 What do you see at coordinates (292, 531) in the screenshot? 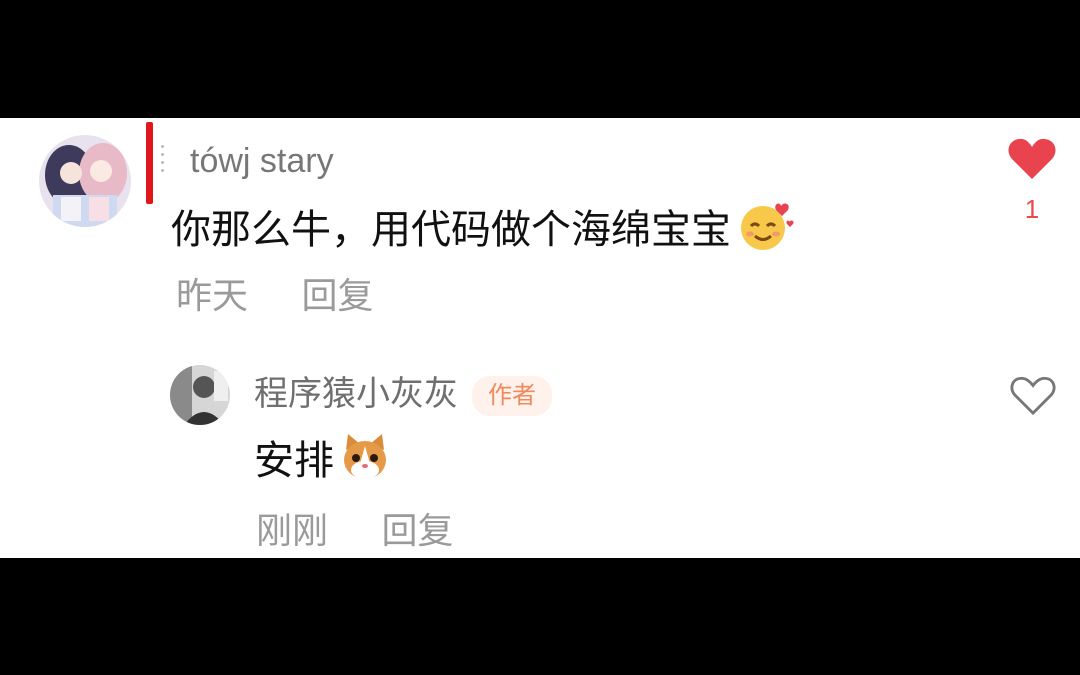
I see `reply-time: 刚刚` at bounding box center [292, 531].